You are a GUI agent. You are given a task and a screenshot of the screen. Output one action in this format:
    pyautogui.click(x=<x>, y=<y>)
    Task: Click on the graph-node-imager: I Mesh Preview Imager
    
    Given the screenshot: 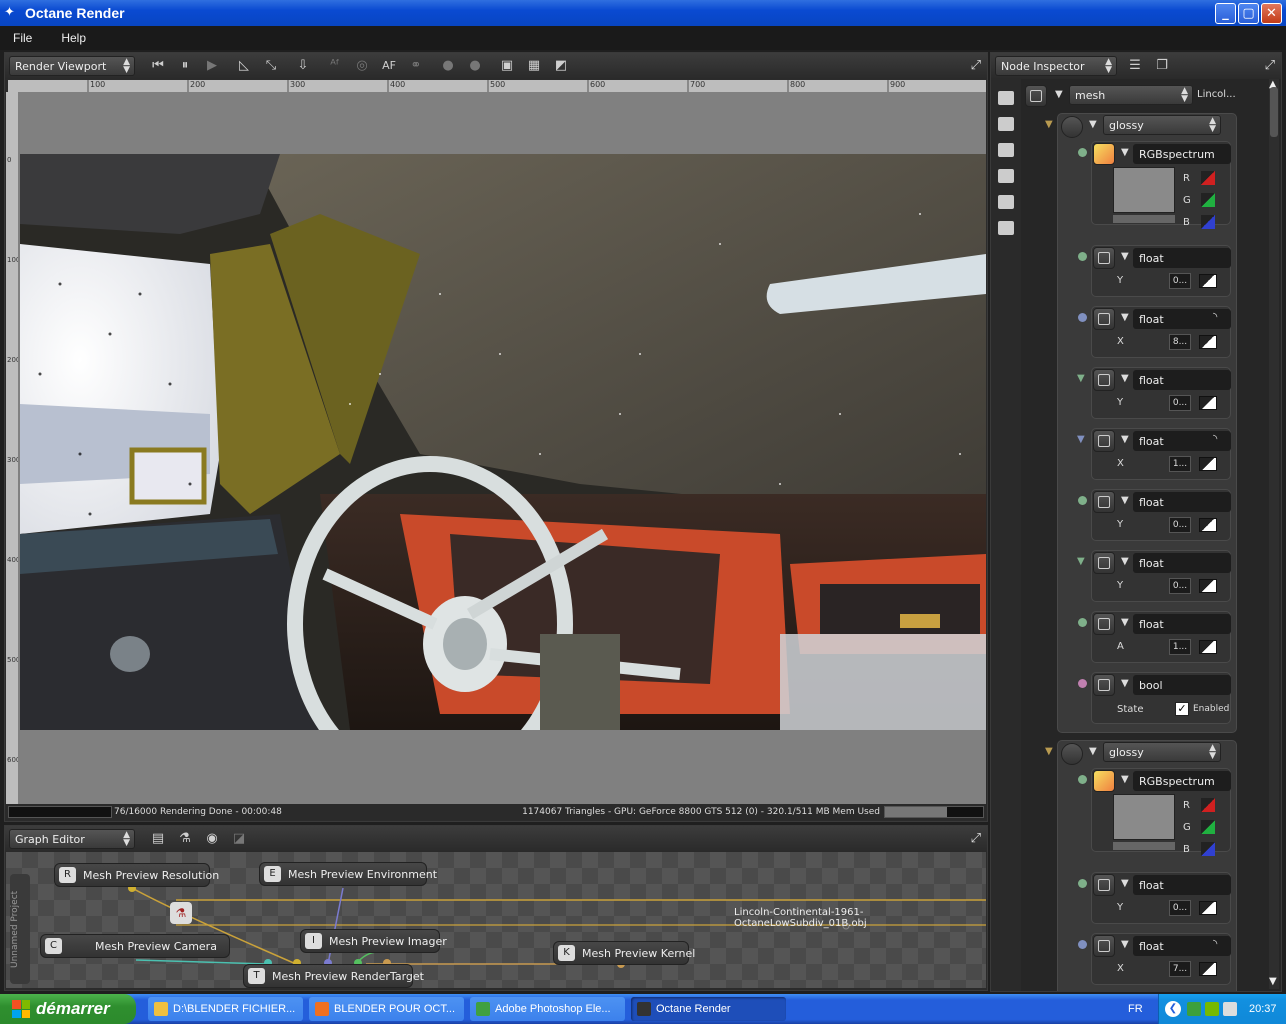 What is the action you would take?
    pyautogui.click(x=373, y=941)
    